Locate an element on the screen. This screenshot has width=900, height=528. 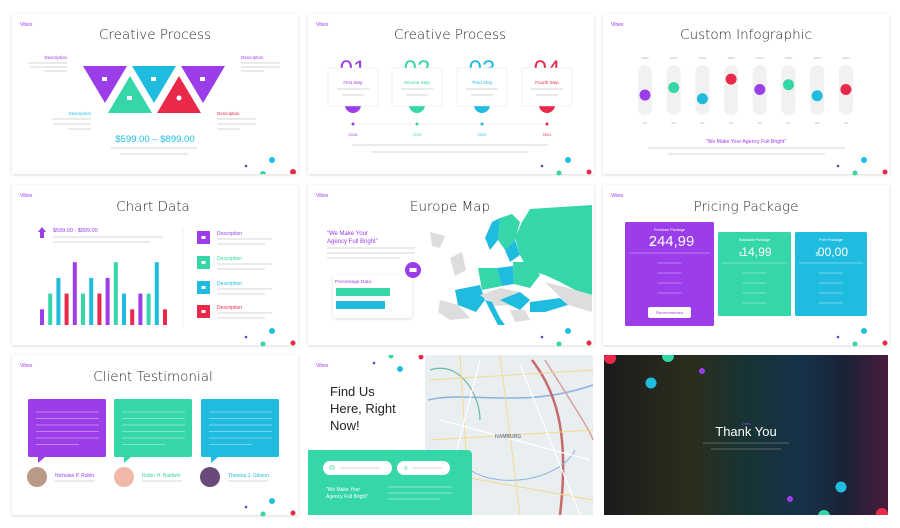
package-price: 00,00 is located at coordinates (833, 252).